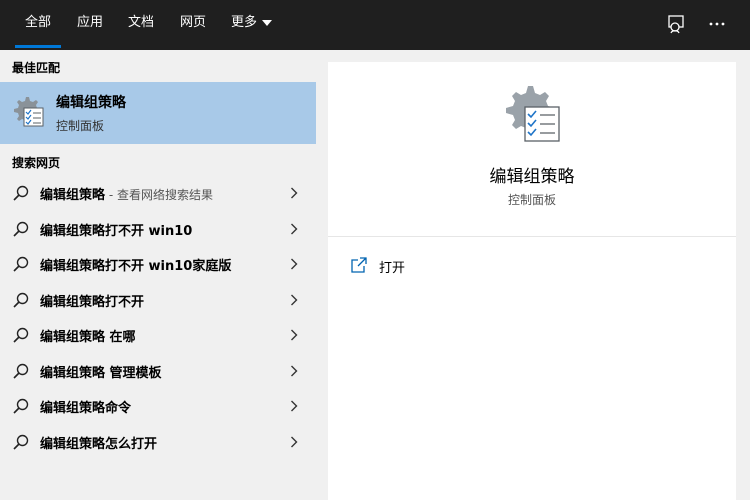 Image resolution: width=750 pixels, height=500 pixels. What do you see at coordinates (717, 24) in the screenshot?
I see `more-options-icon` at bounding box center [717, 24].